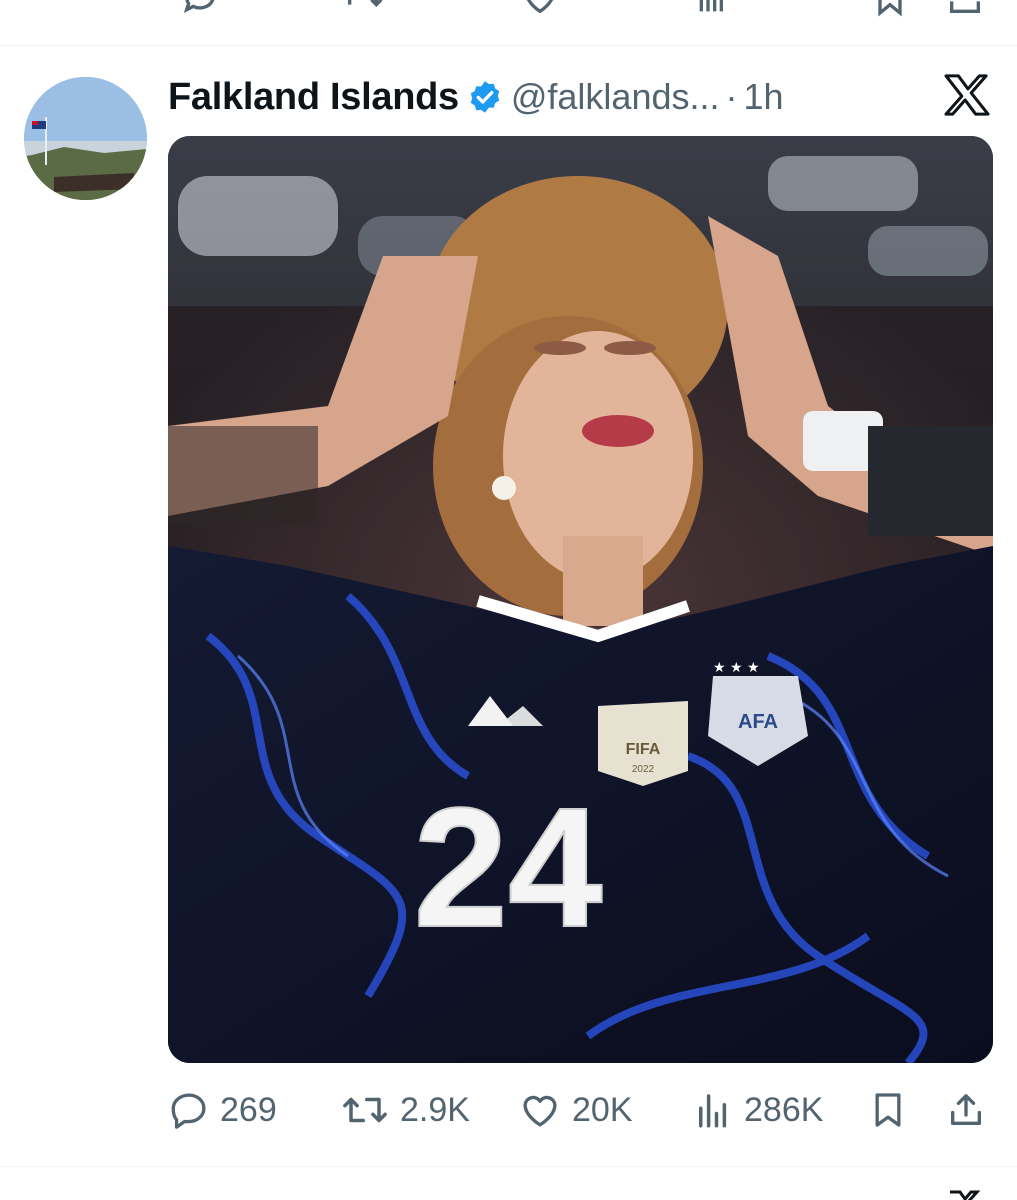  Describe the element at coordinates (435, 1109) in the screenshot. I see `repost-count: 2.9K` at that location.